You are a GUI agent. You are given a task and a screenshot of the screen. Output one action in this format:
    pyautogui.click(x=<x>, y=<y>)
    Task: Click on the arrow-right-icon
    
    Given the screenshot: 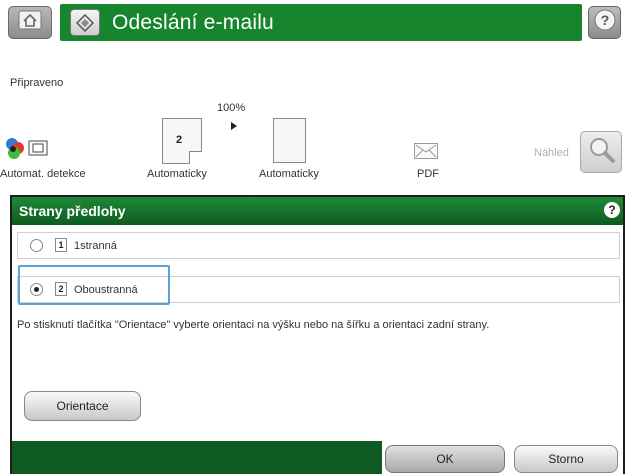 What is the action you would take?
    pyautogui.click(x=234, y=126)
    